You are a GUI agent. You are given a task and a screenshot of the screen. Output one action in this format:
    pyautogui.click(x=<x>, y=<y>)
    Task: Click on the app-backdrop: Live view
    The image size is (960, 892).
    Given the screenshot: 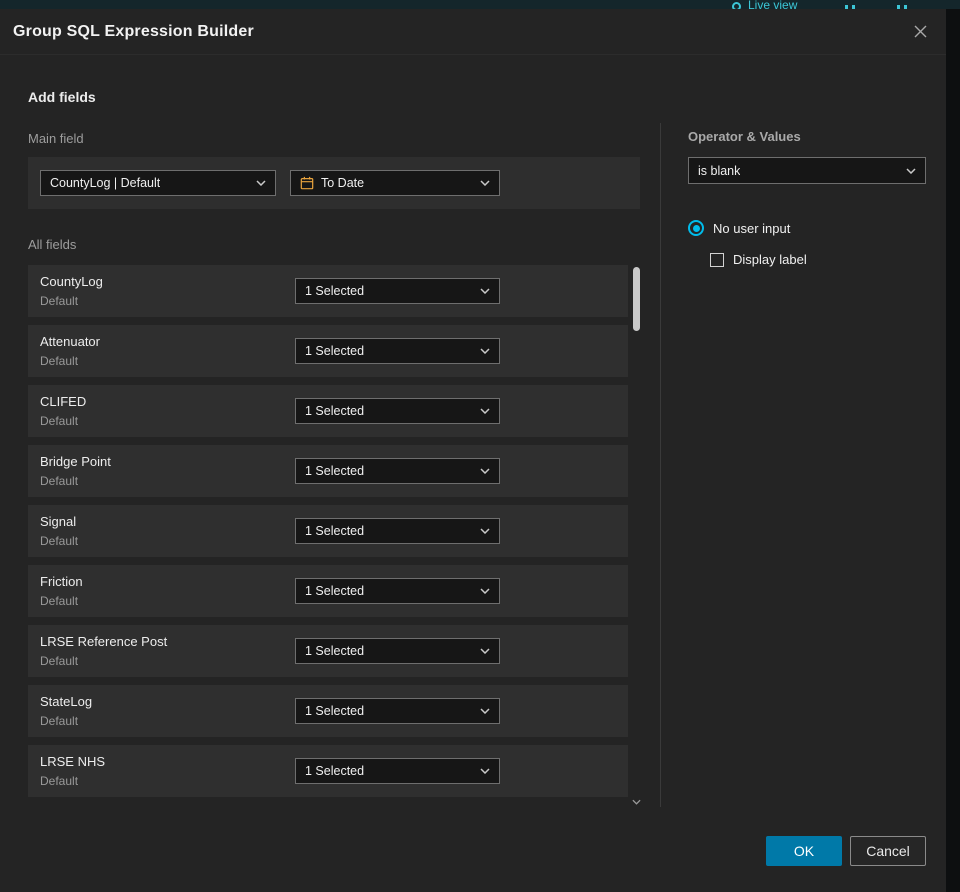 What is the action you would take?
    pyautogui.click(x=480, y=4)
    